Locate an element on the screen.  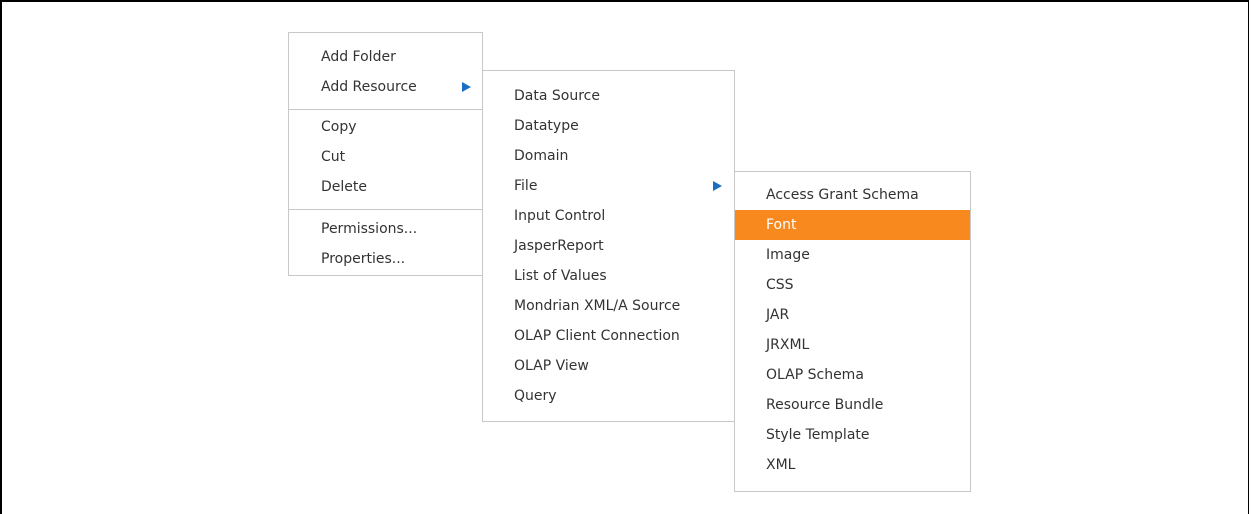
menu-item-datatype: Datatype is located at coordinates (608, 126).